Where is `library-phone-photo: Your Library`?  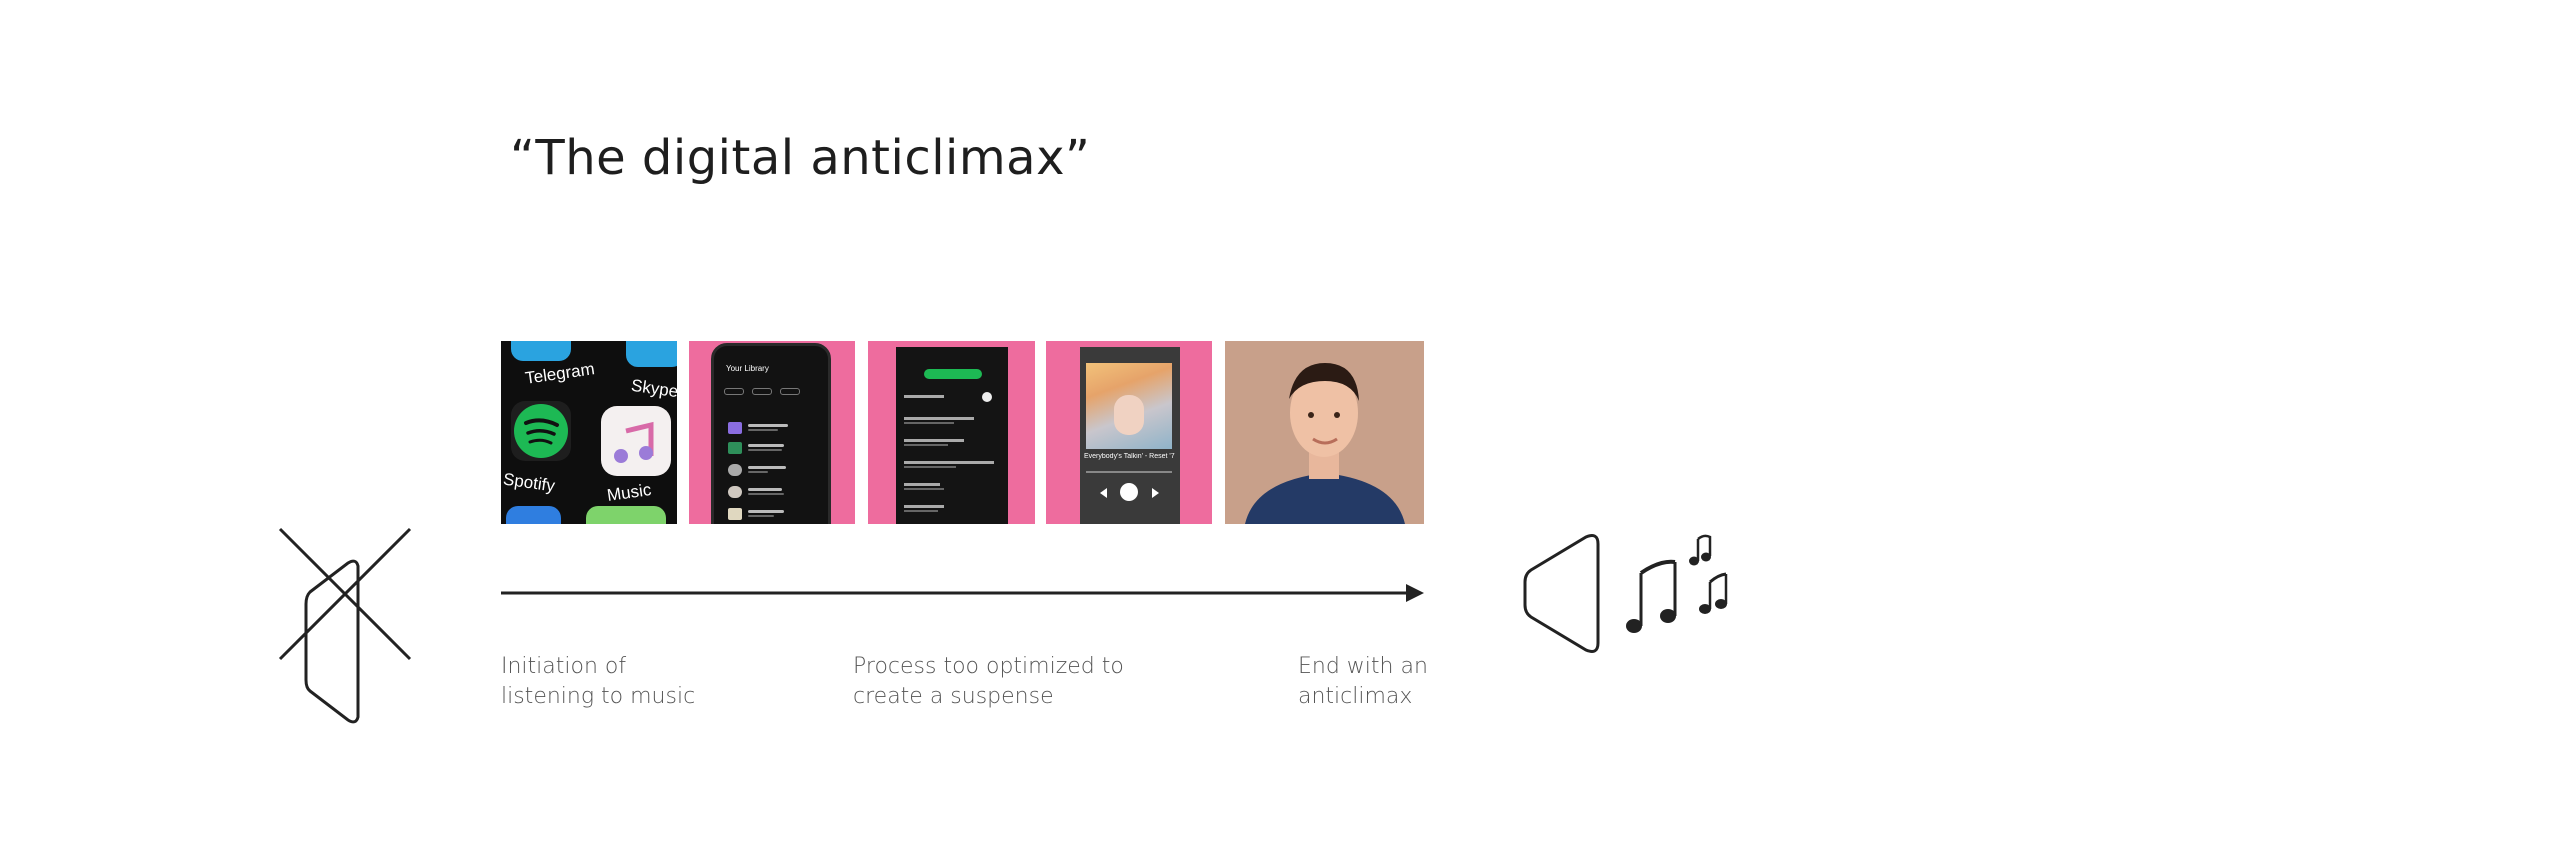
library-phone-photo: Your Library is located at coordinates (772, 432).